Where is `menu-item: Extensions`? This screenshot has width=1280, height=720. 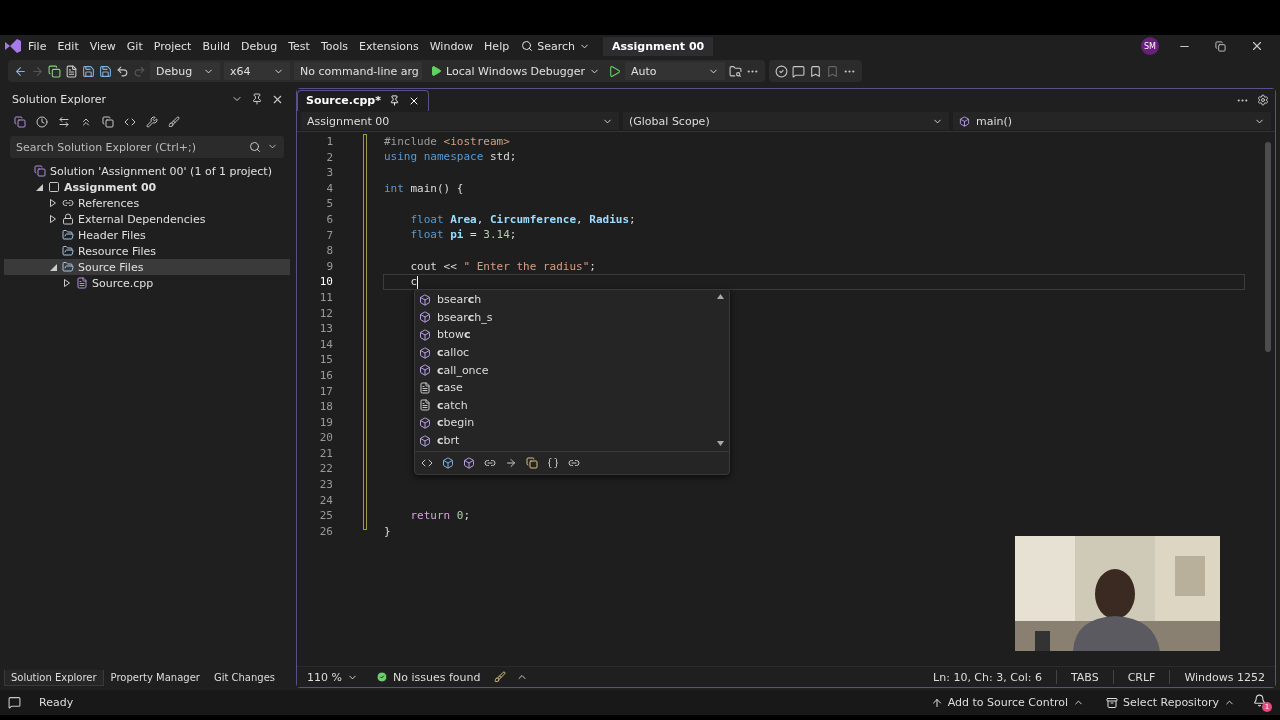 menu-item: Extensions is located at coordinates (389, 46).